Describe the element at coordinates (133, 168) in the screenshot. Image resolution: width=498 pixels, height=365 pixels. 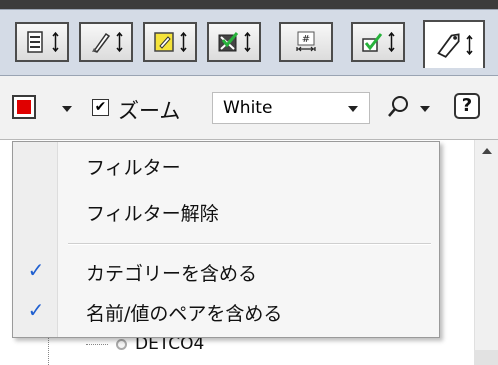
I see `menu-item-label: フィルター` at that location.